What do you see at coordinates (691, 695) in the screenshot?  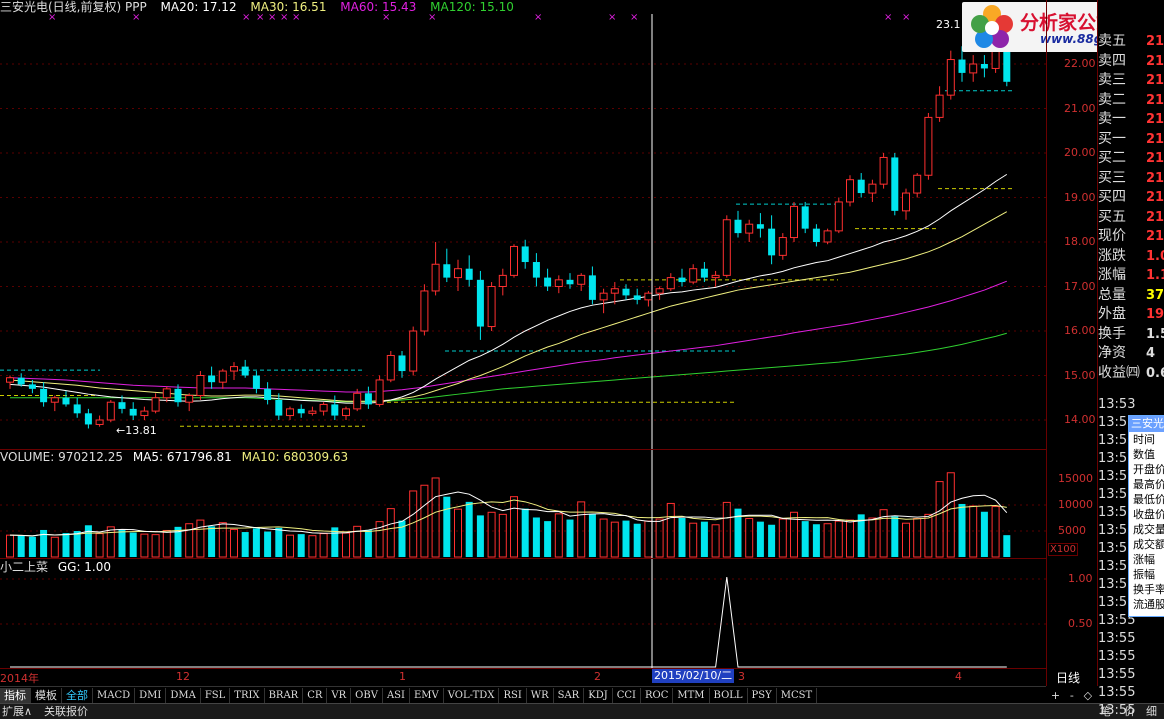 I see `tab-mtm: MTM` at bounding box center [691, 695].